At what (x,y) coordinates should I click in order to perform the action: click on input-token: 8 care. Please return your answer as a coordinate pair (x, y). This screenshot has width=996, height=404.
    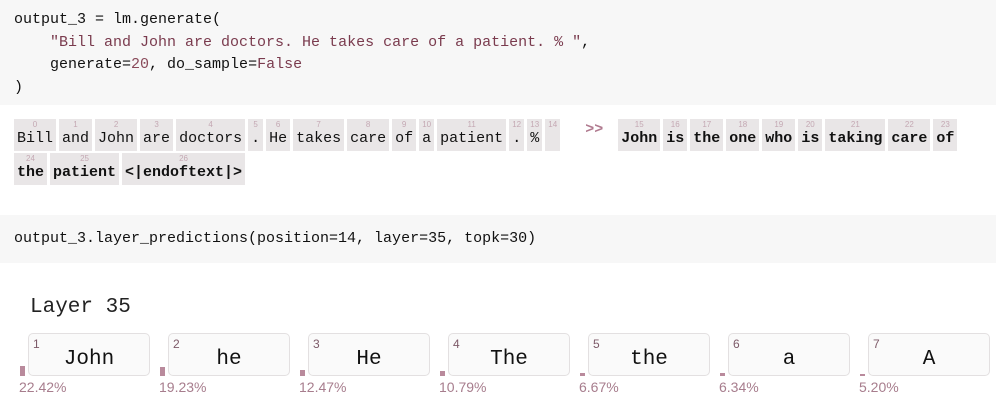
    Looking at the image, I should click on (368, 135).